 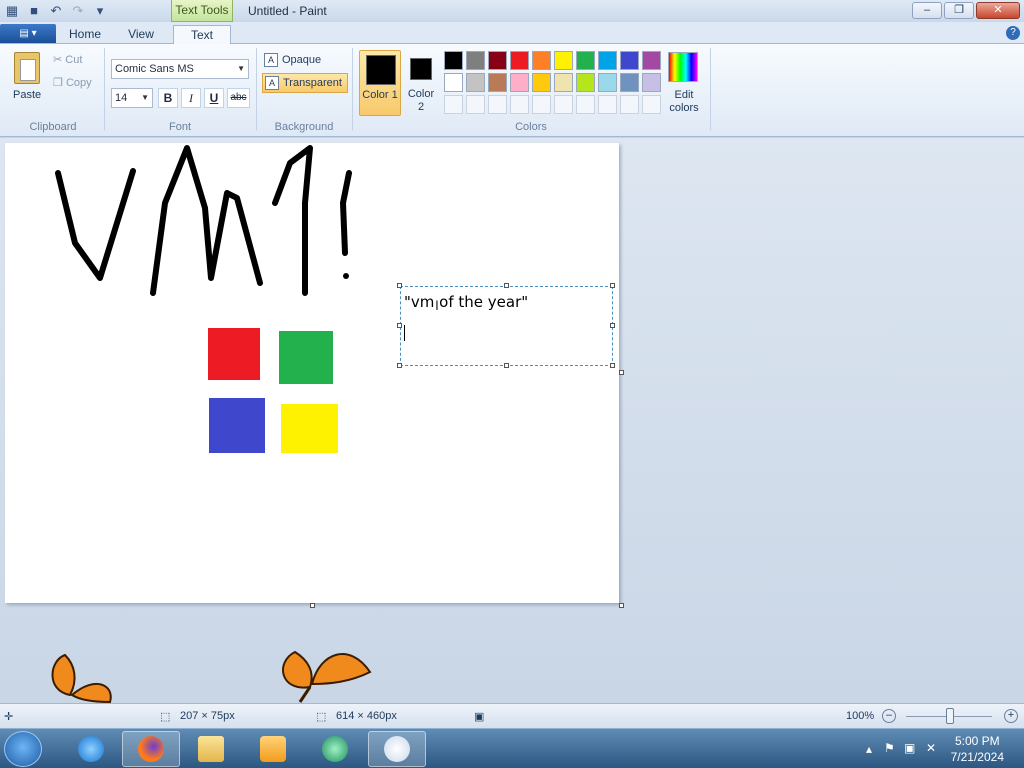 I want to click on strikethrough-button: abc, so click(x=238, y=98).